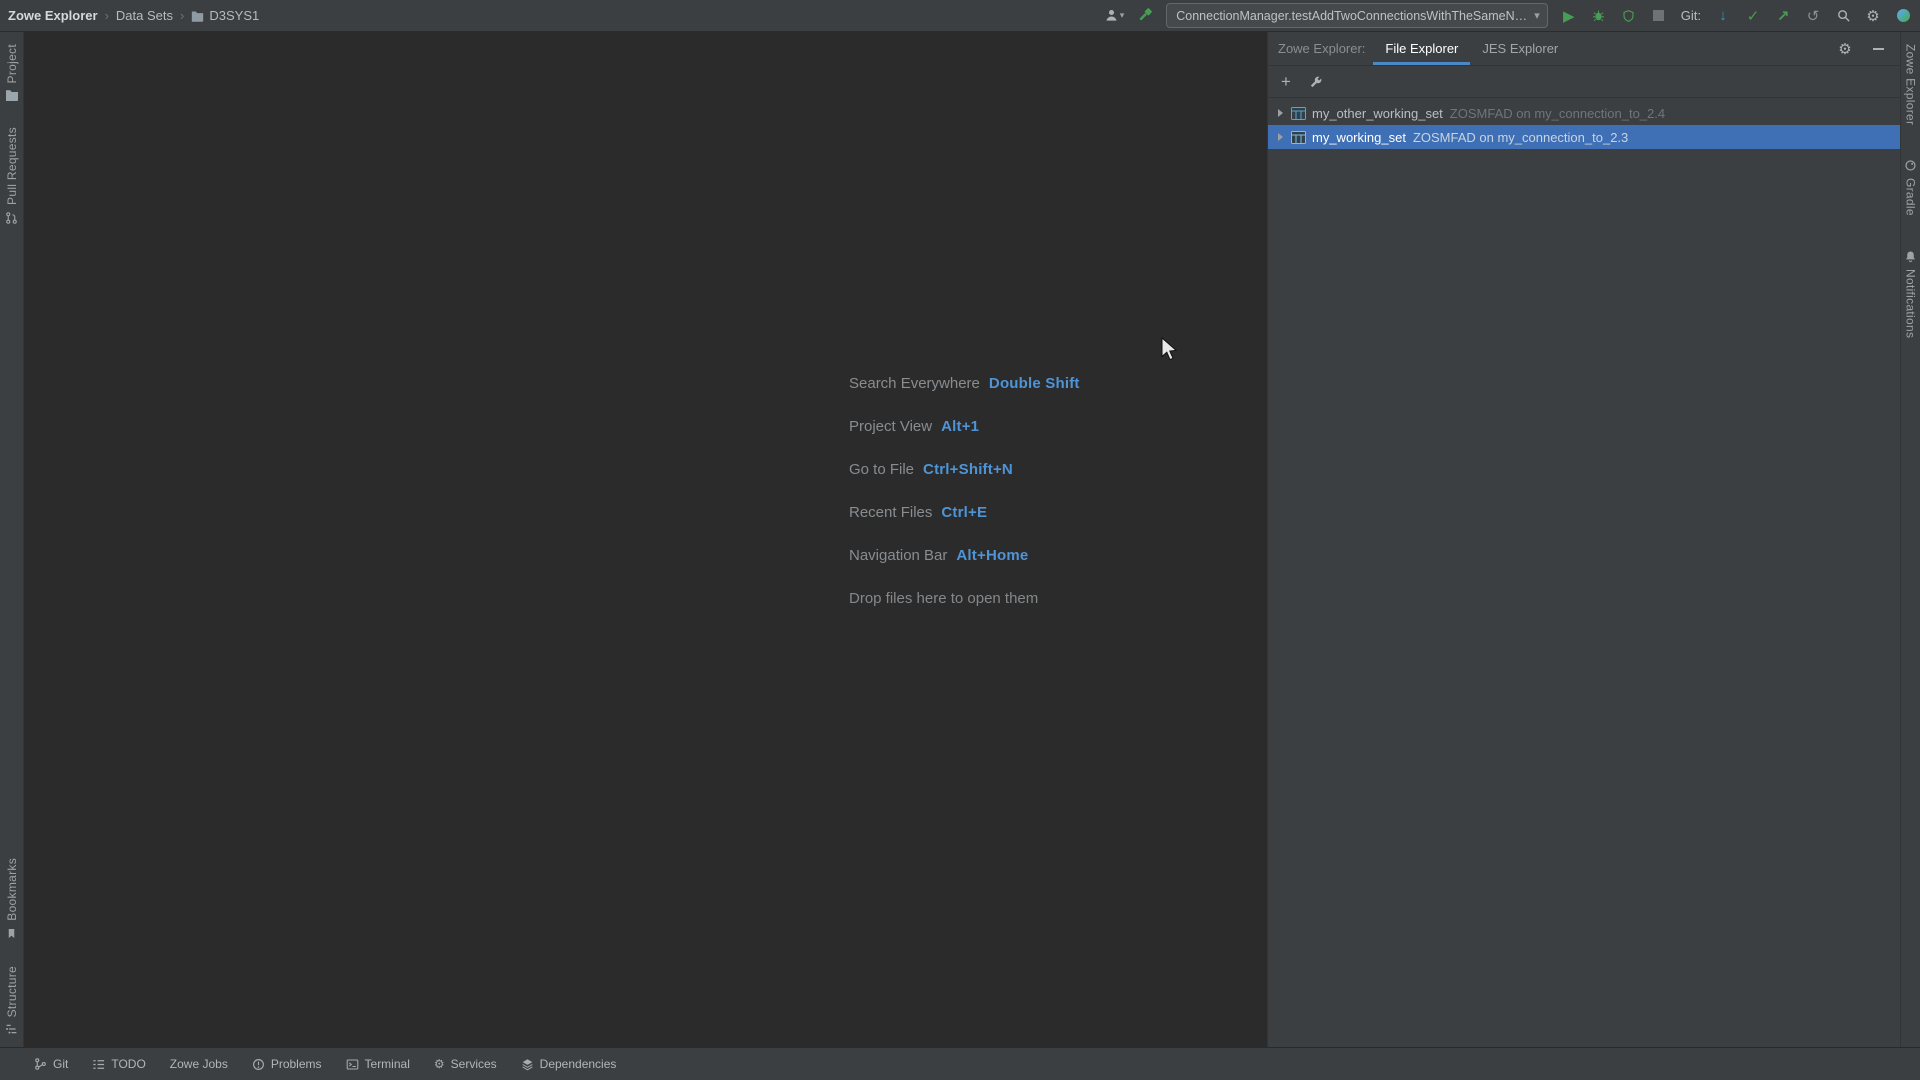 The width and height of the screenshot is (1920, 1080). I want to click on stop-button, so click(1659, 16).